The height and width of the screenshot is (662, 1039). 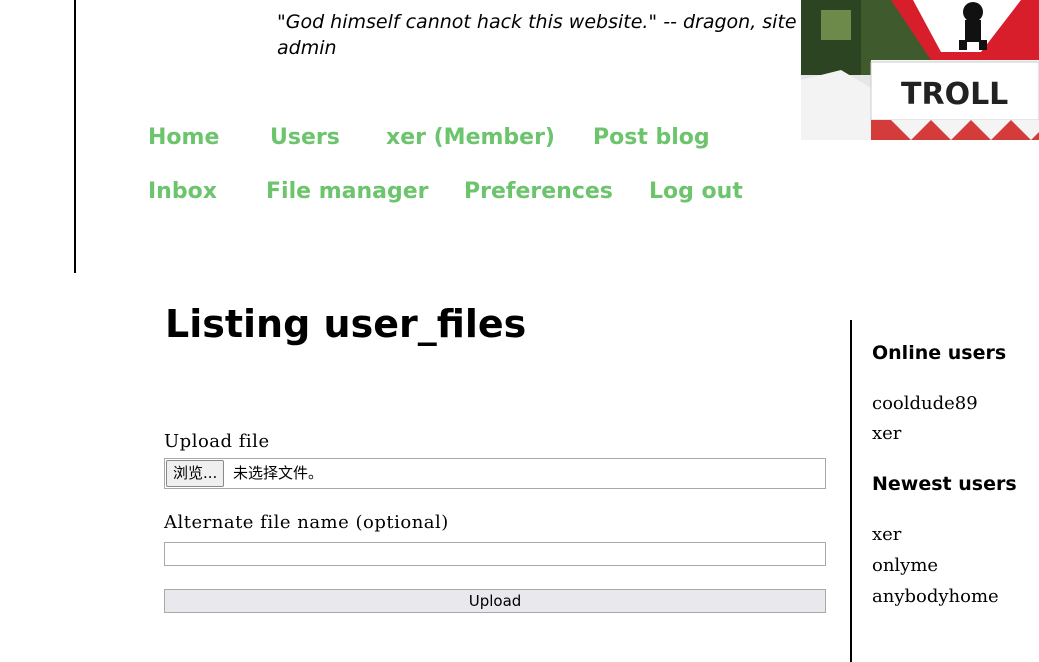 What do you see at coordinates (75, 136) in the screenshot?
I see `header-divider` at bounding box center [75, 136].